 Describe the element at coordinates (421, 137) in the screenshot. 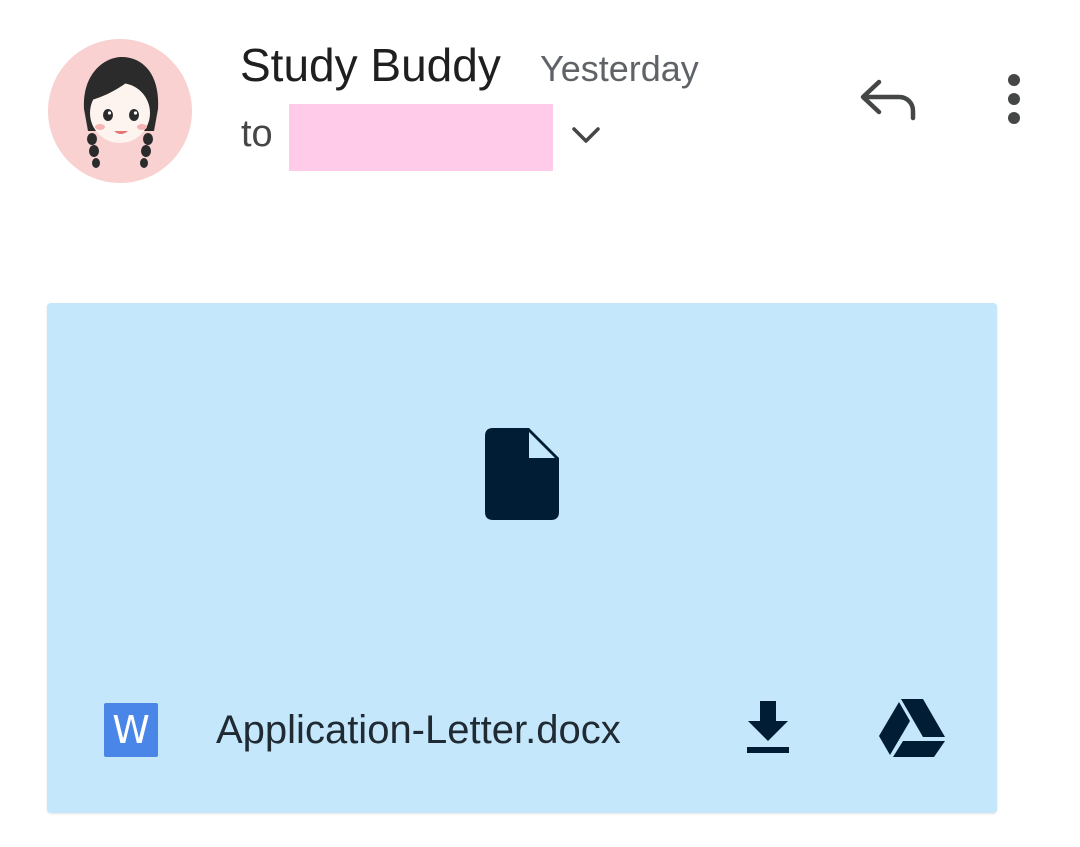

I see `recipient-redacted` at that location.